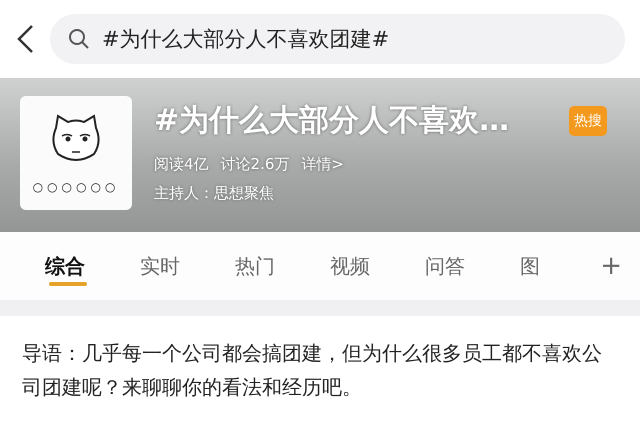 The image size is (640, 442). Describe the element at coordinates (214, 193) in the screenshot. I see `topic-host: 主持人：思想聚焦` at that location.